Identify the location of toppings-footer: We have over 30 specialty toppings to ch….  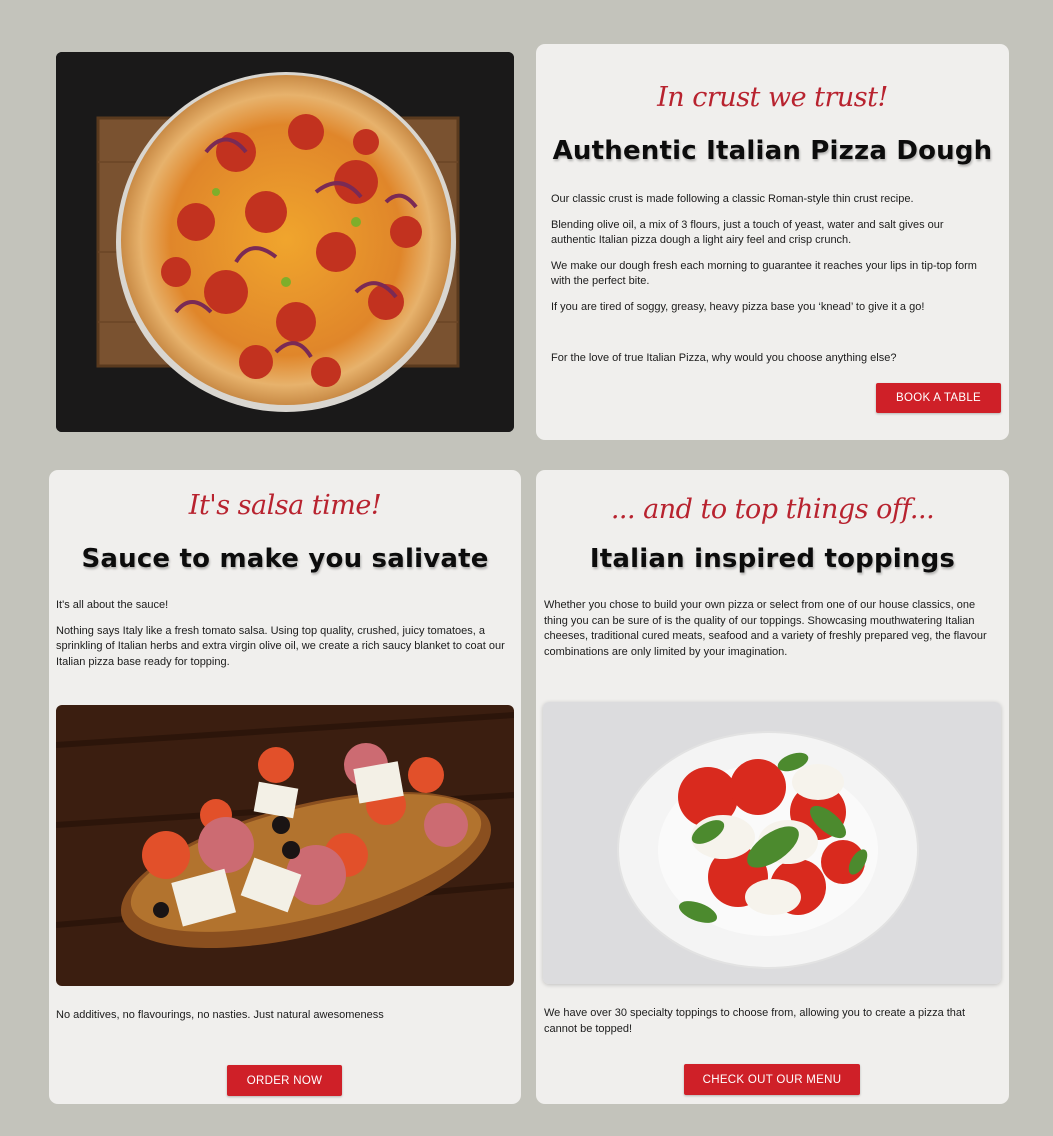
(755, 1021).